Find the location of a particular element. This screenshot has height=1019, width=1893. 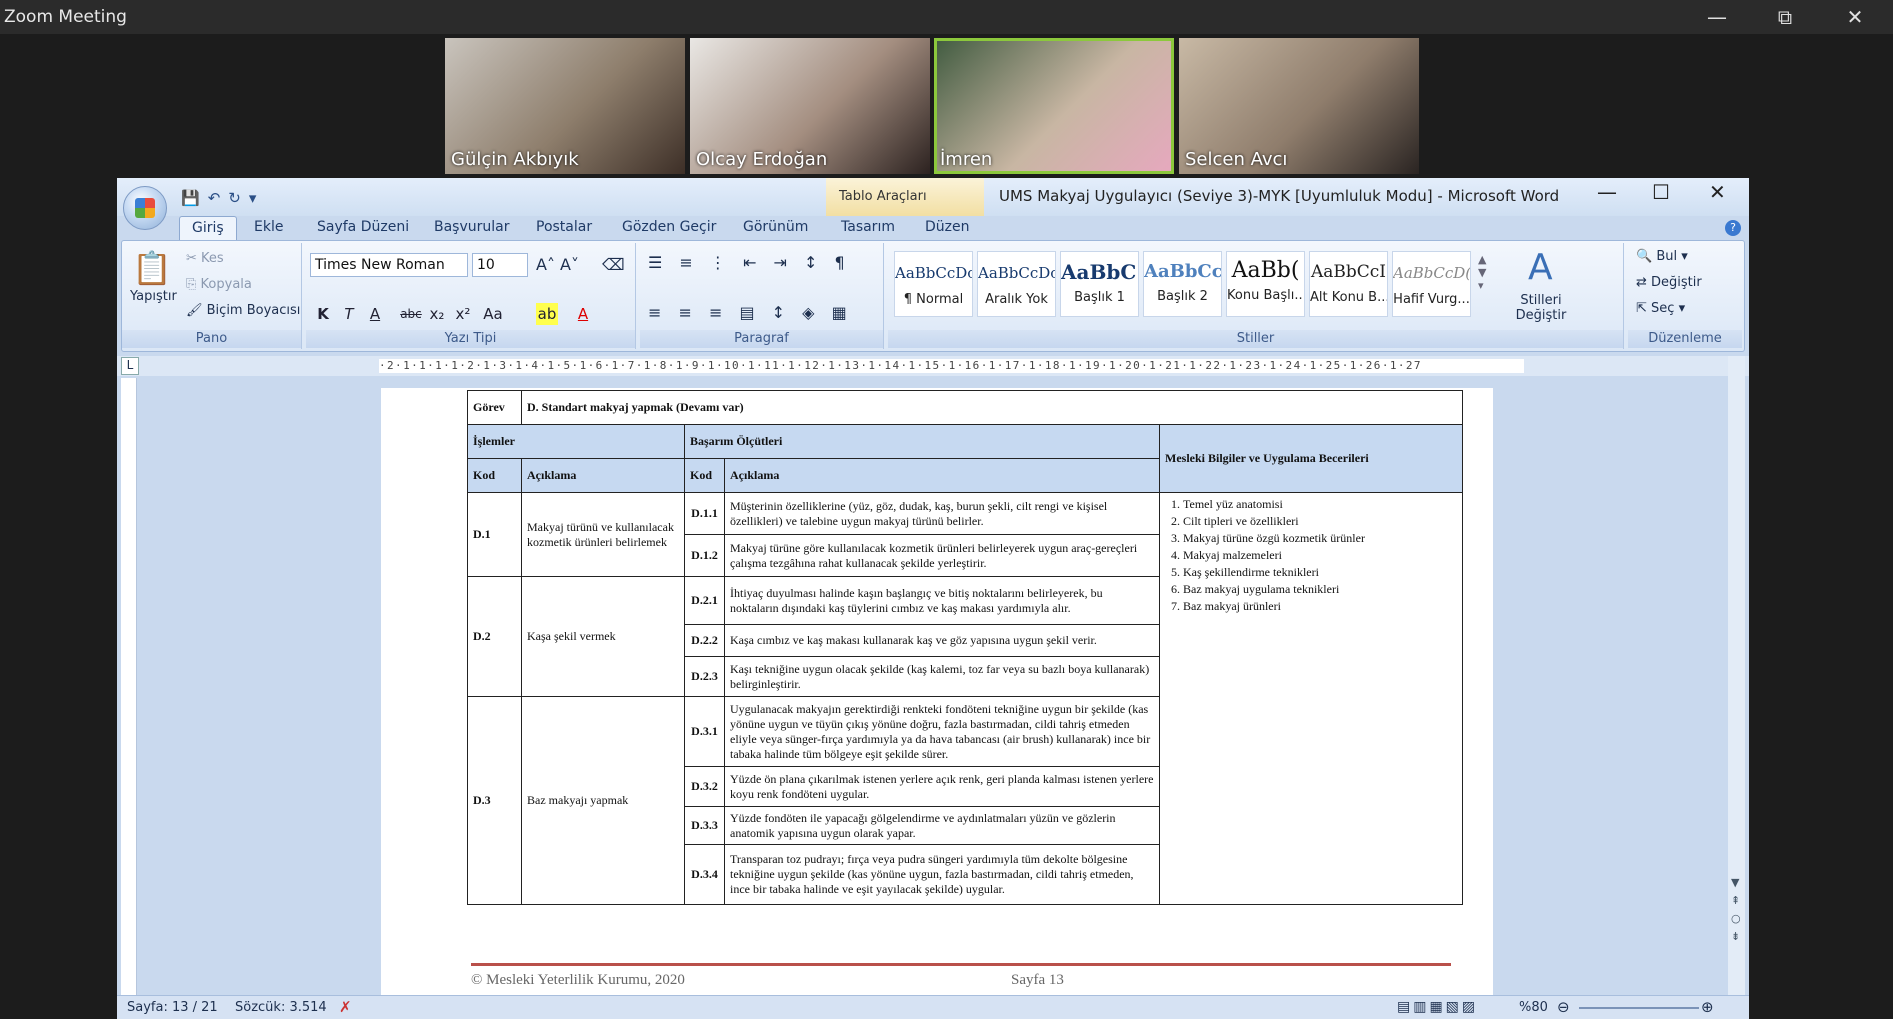

word-minimize-icon: — is located at coordinates (1607, 192).